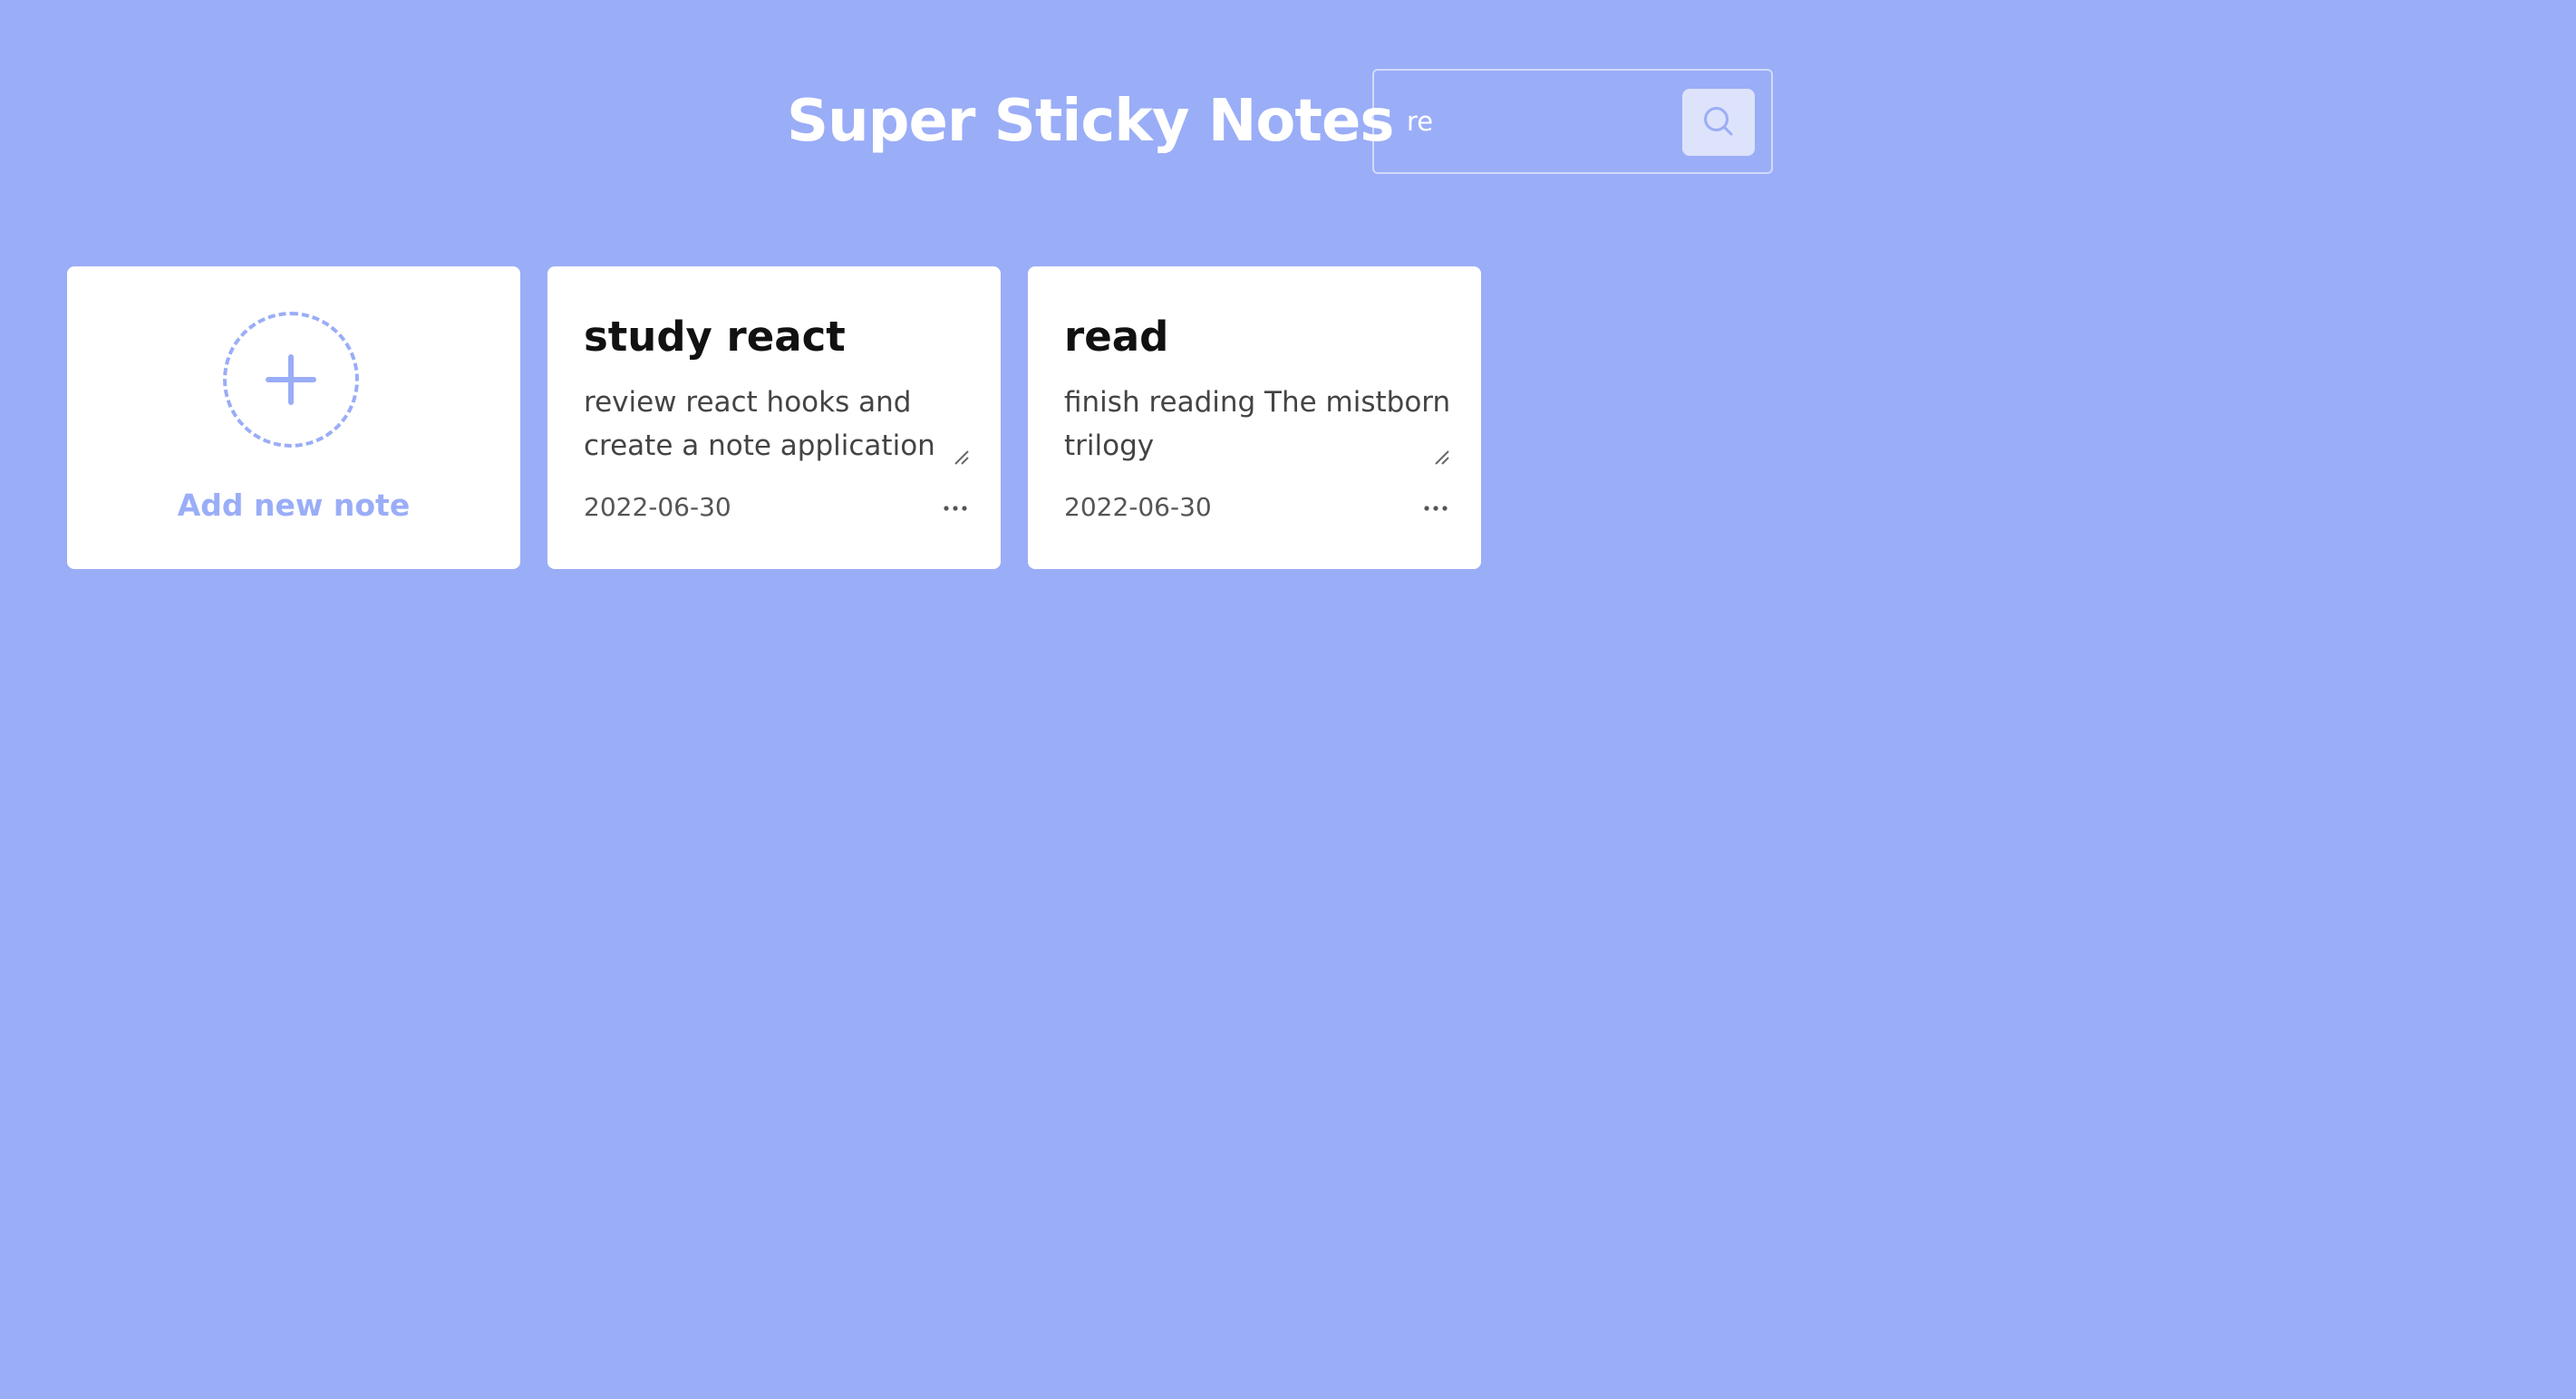 Image resolution: width=2576 pixels, height=1399 pixels. Describe the element at coordinates (1116, 337) in the screenshot. I see `note-title: read` at that location.